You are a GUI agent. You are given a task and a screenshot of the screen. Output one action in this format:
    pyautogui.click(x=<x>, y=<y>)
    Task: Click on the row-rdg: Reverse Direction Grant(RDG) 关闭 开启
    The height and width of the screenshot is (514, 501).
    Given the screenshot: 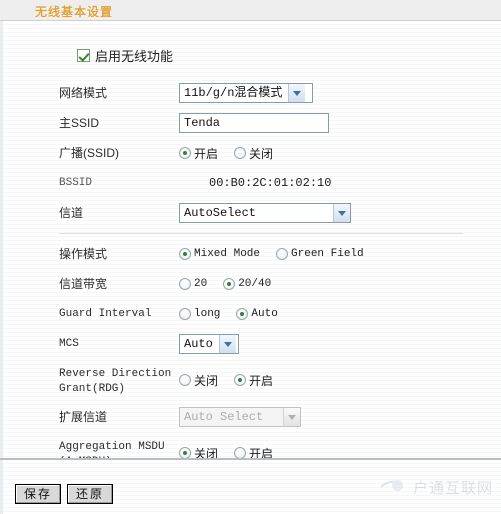 What is the action you would take?
    pyautogui.click(x=269, y=380)
    